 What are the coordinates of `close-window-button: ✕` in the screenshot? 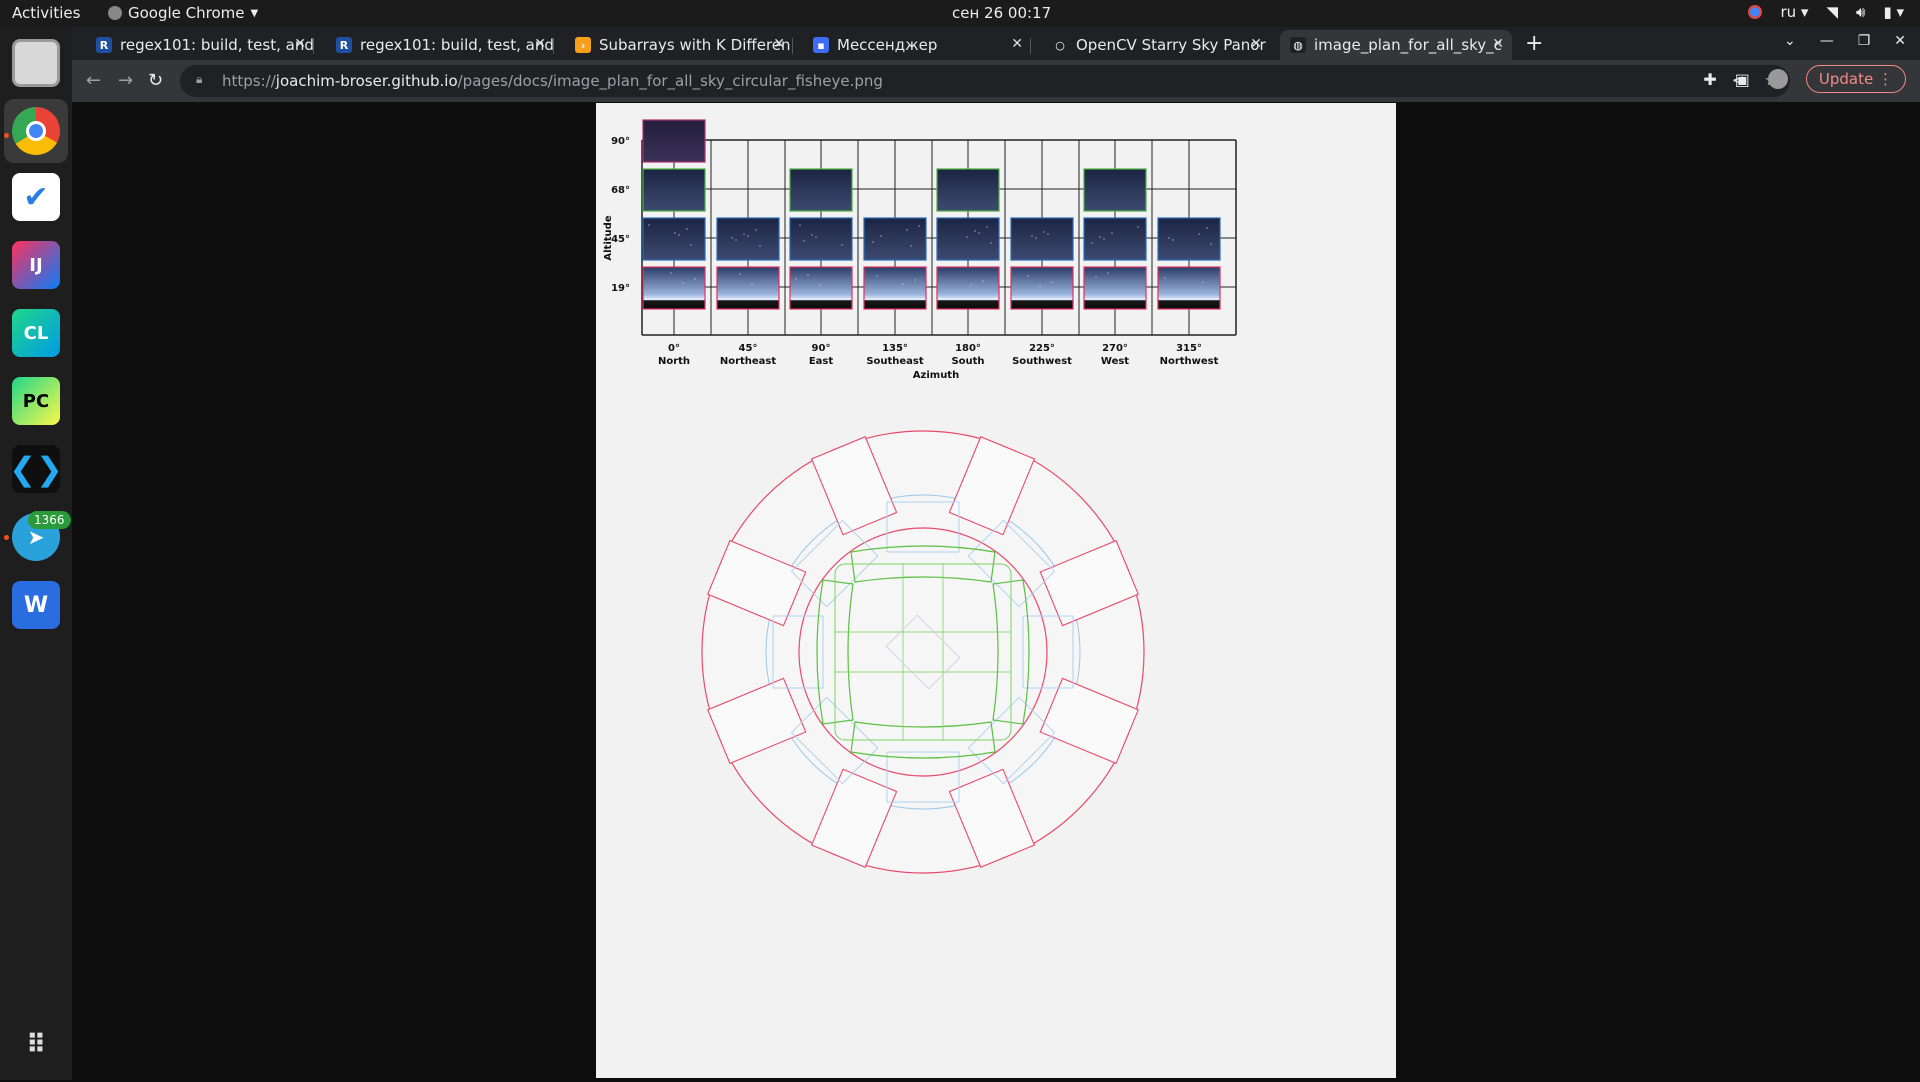 It's located at (1900, 41).